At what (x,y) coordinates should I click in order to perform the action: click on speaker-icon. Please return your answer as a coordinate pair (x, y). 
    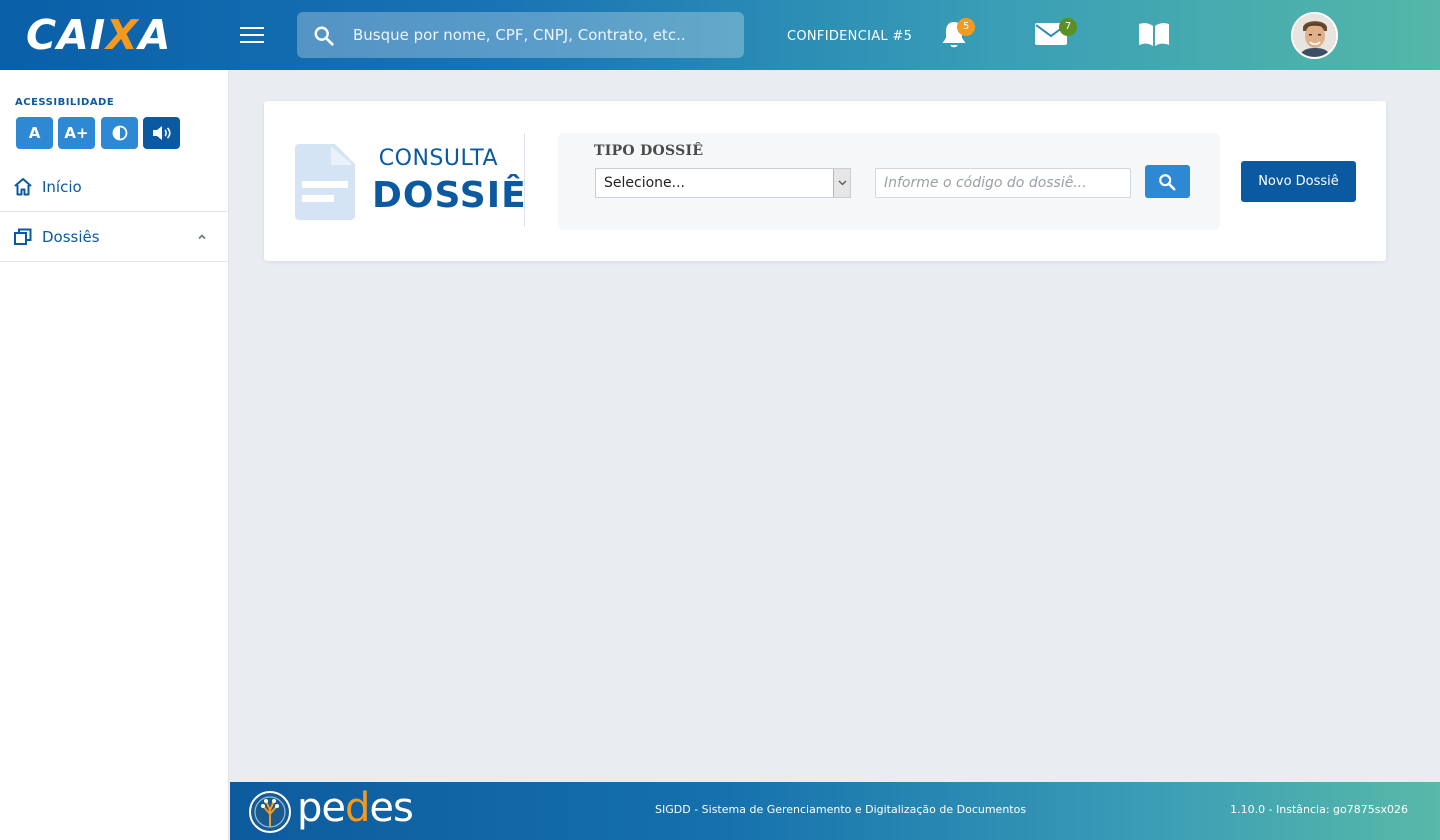
    Looking at the image, I should click on (161, 133).